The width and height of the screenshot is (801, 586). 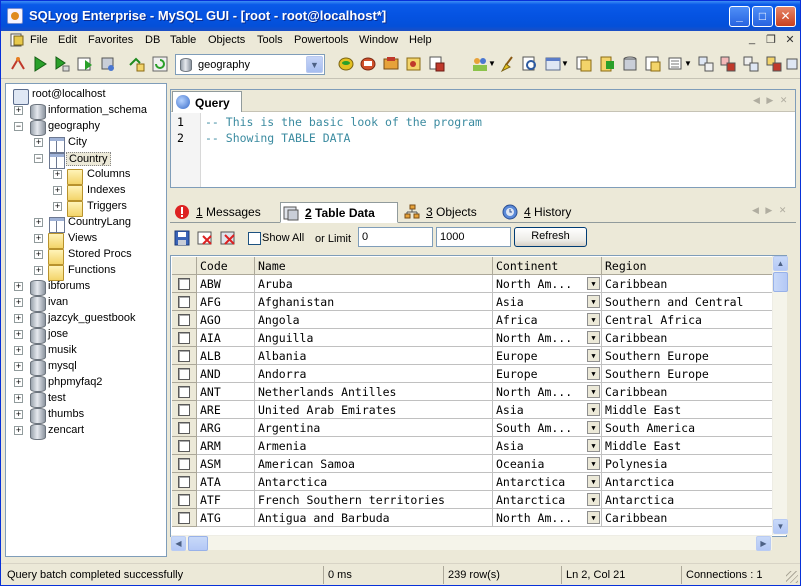 What do you see at coordinates (343, 123) in the screenshot?
I see `code-line: -- This is the basic look of the program` at bounding box center [343, 123].